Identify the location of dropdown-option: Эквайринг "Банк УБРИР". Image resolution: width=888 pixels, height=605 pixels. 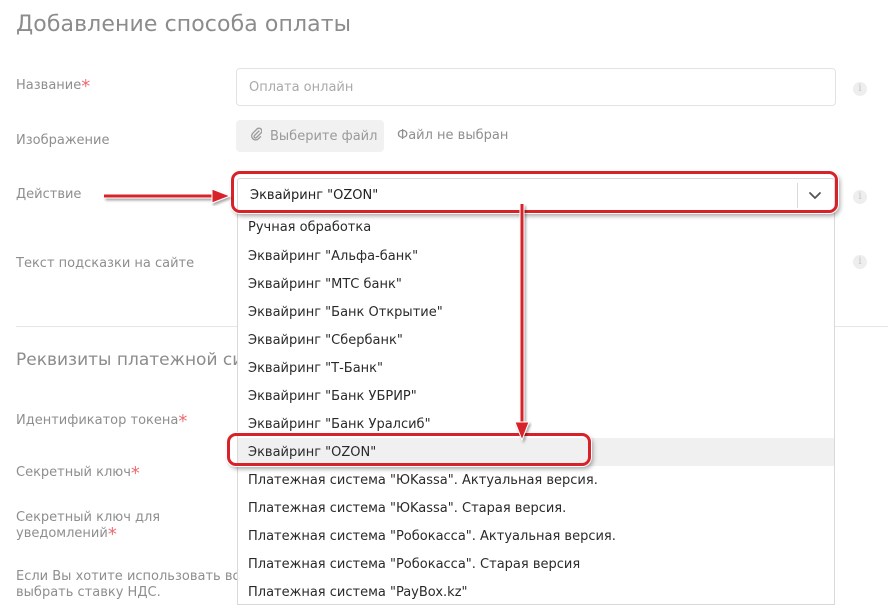
(536, 396).